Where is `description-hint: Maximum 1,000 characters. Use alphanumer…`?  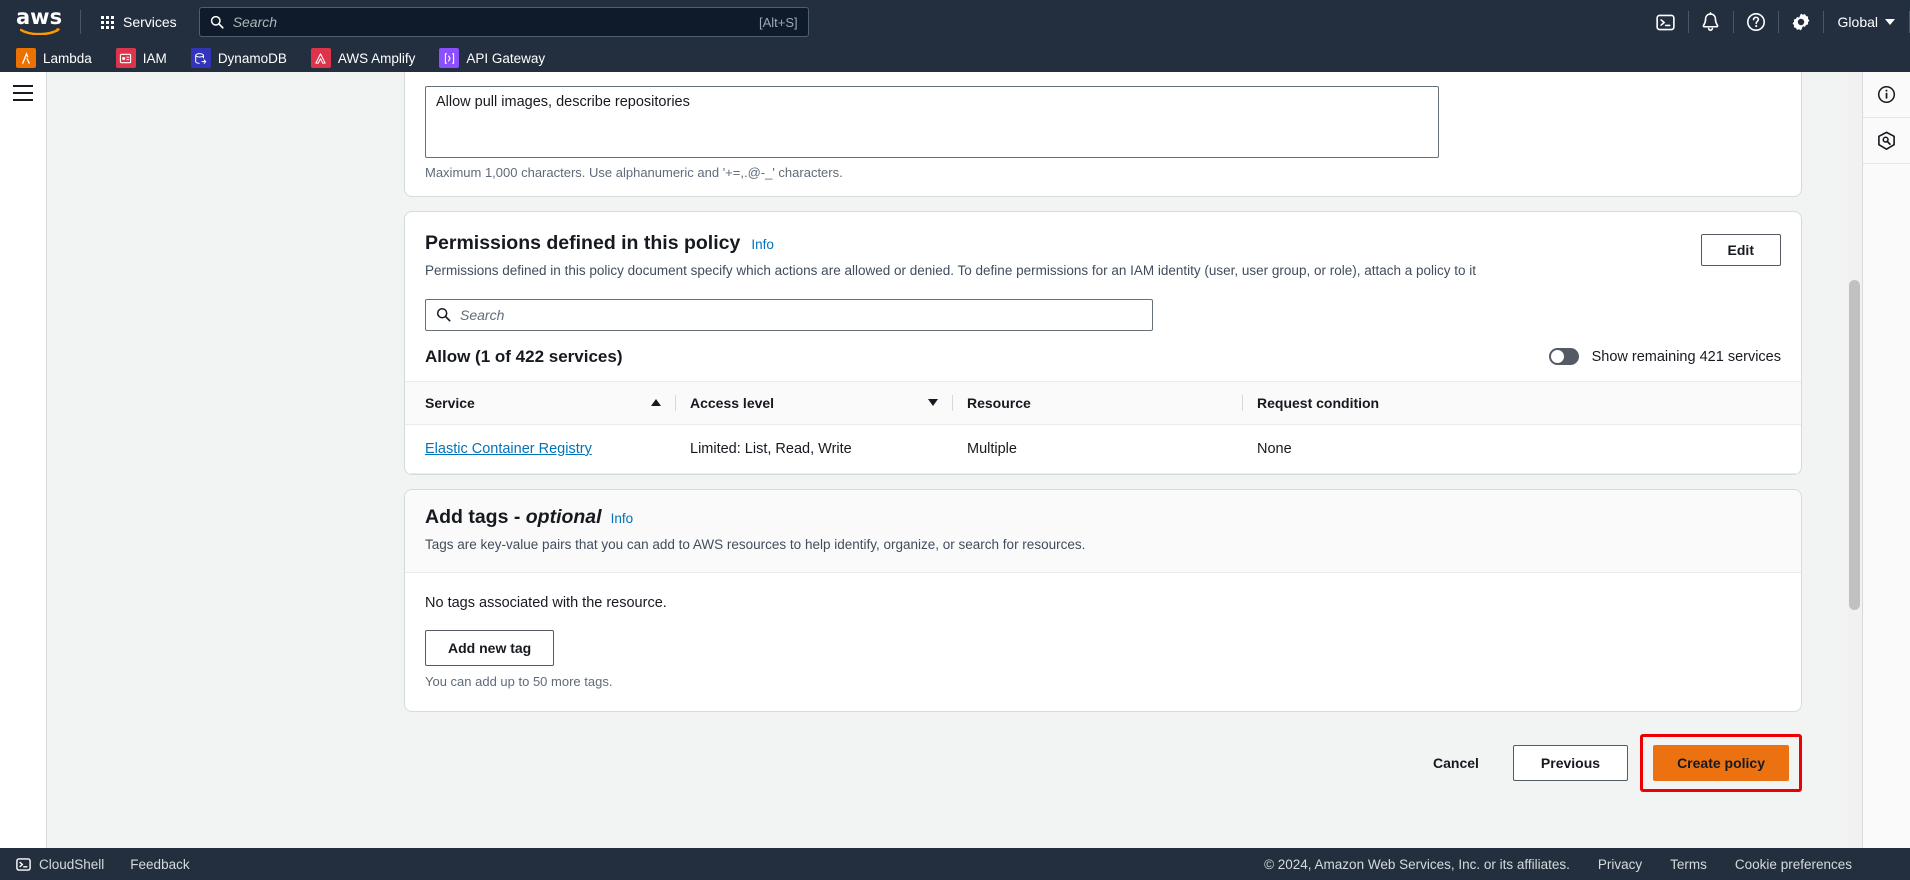 description-hint: Maximum 1,000 characters. Use alphanumer… is located at coordinates (634, 172).